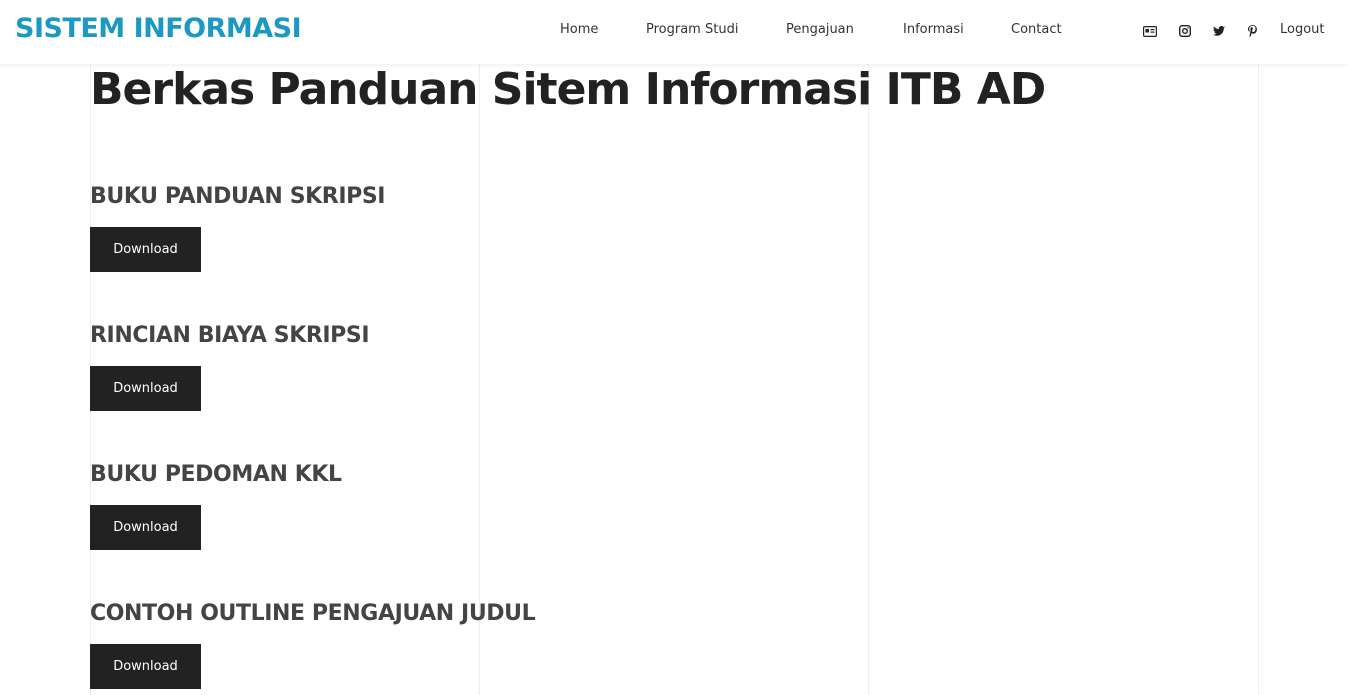  I want to click on twitter-icon, so click(1219, 31).